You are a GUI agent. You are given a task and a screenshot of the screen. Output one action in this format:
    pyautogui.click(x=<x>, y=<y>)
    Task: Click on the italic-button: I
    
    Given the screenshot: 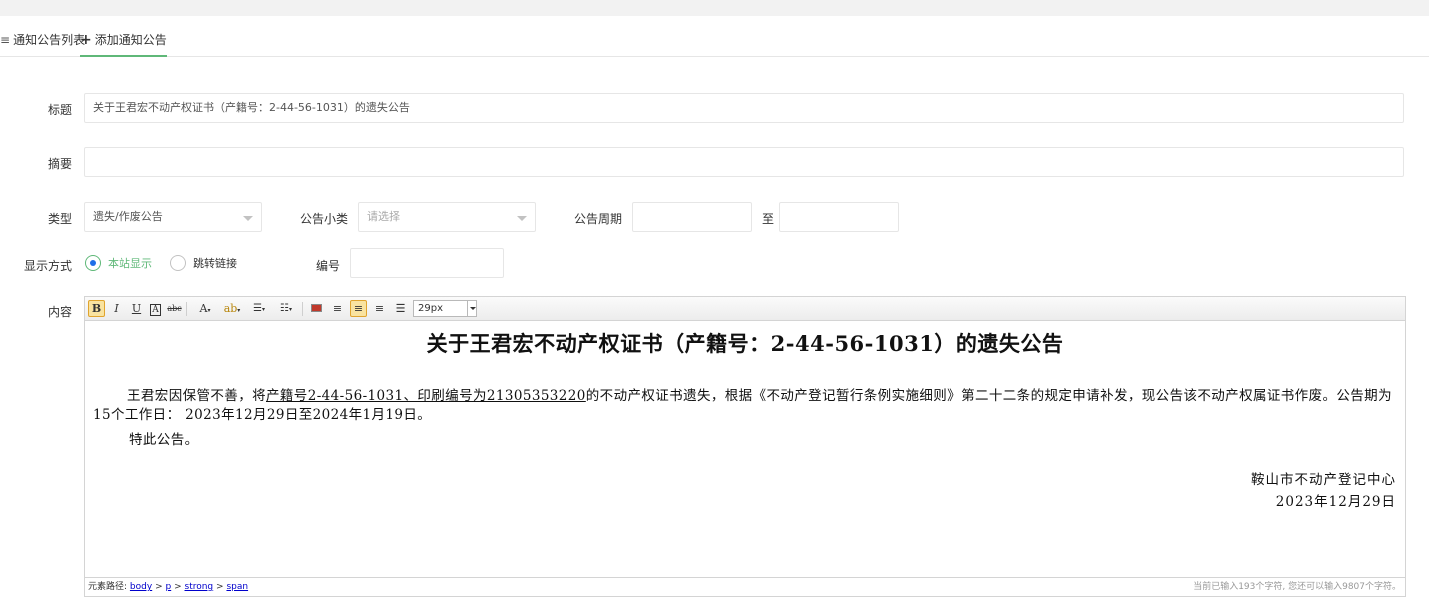 What is the action you would take?
    pyautogui.click(x=116, y=308)
    